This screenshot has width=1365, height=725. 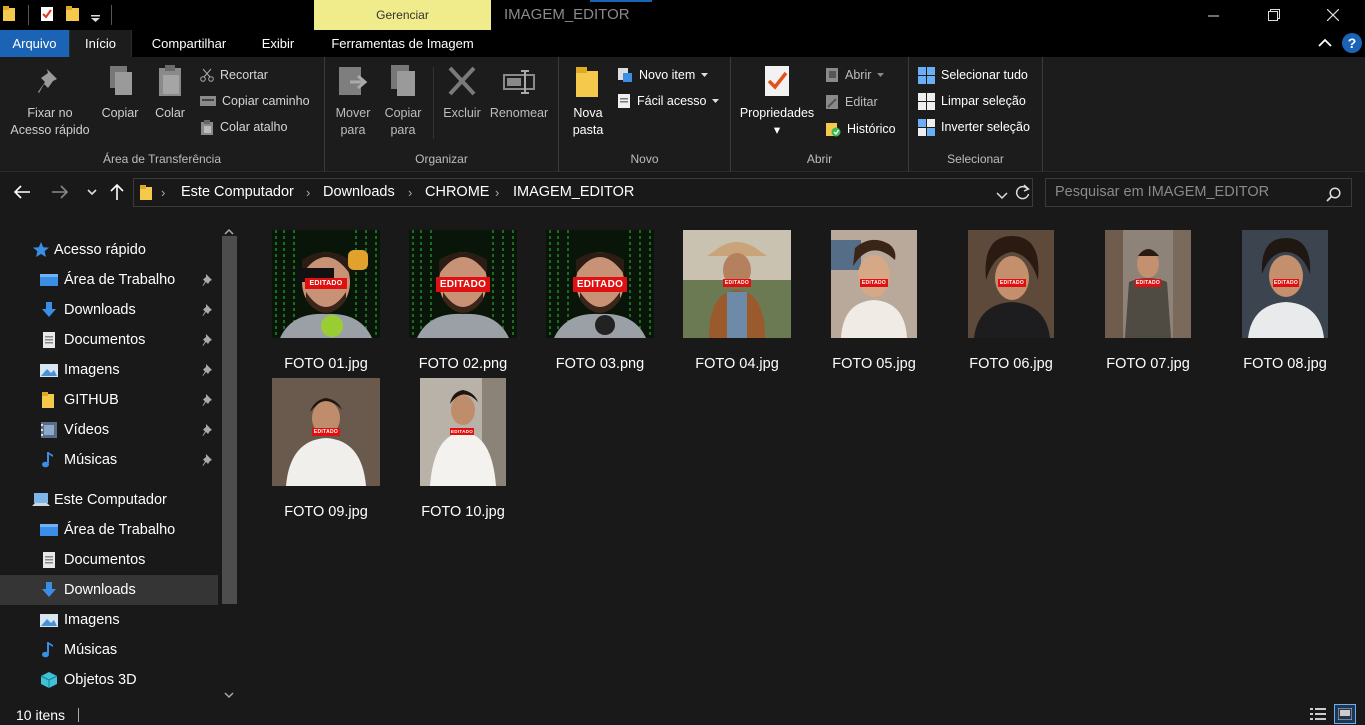 What do you see at coordinates (972, 101) in the screenshot?
I see `select-none-button: Limpar seleção` at bounding box center [972, 101].